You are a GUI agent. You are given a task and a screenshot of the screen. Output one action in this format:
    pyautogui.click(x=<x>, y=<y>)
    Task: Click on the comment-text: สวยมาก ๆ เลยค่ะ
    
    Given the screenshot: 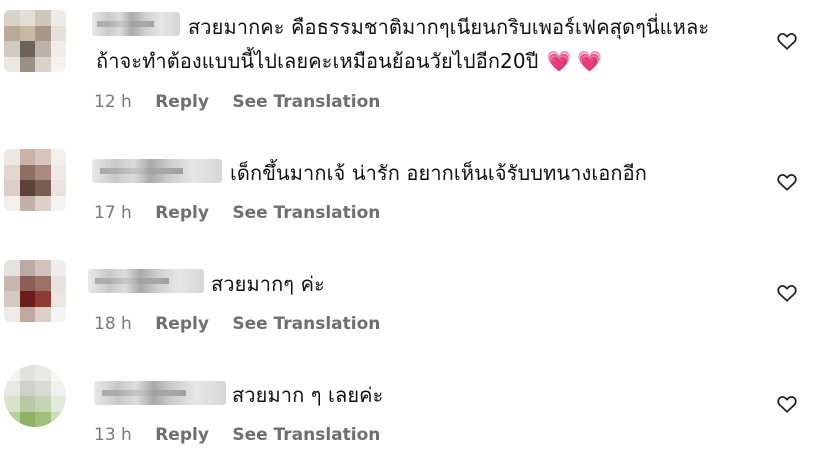 What is the action you would take?
    pyautogui.click(x=307, y=395)
    